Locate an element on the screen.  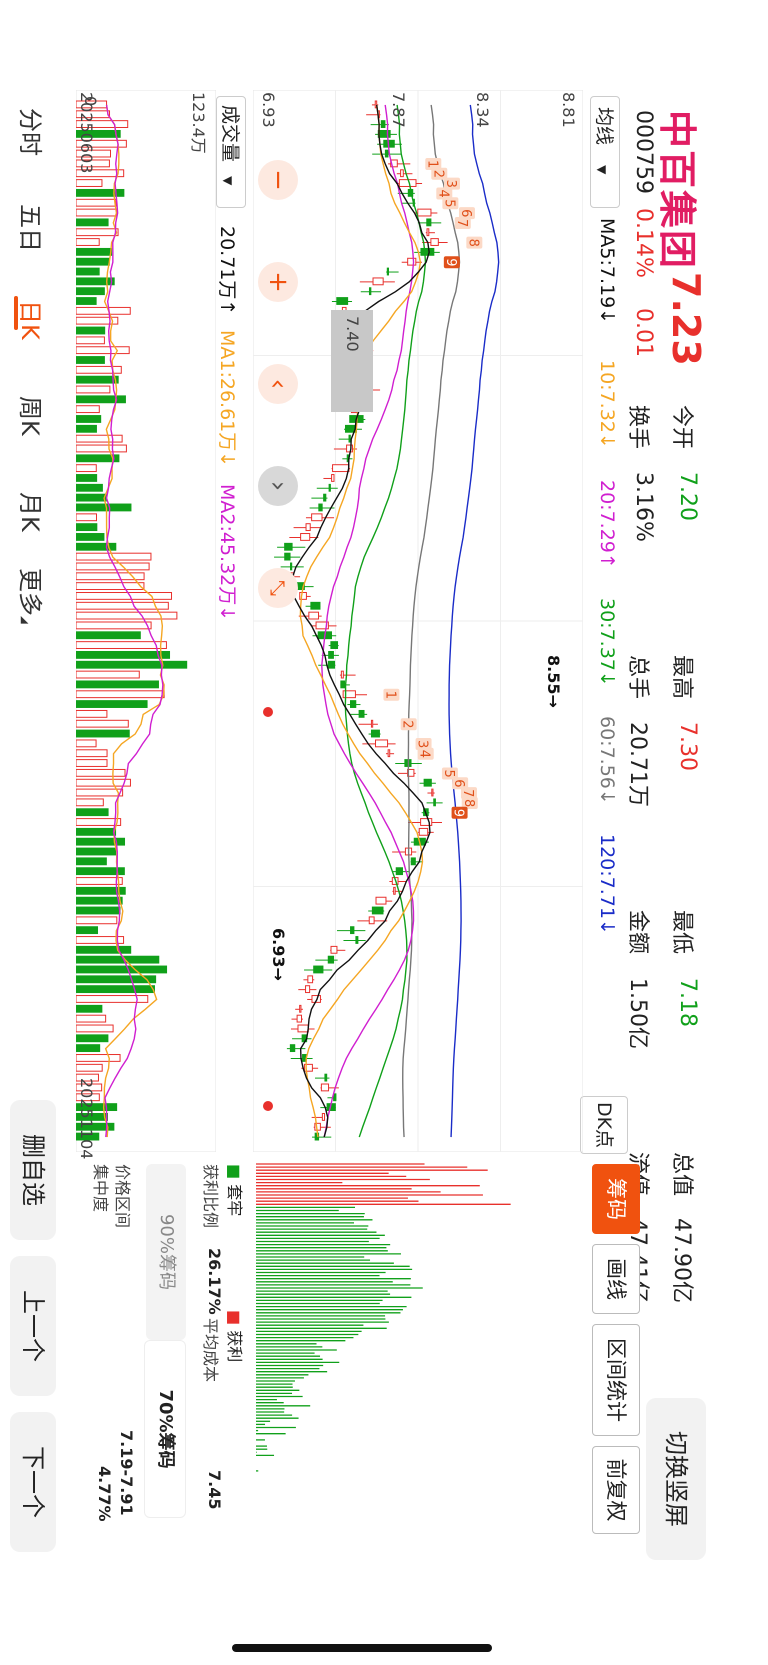
volume-ma1: MA1:26.61万↓ is located at coordinates (227, 399).